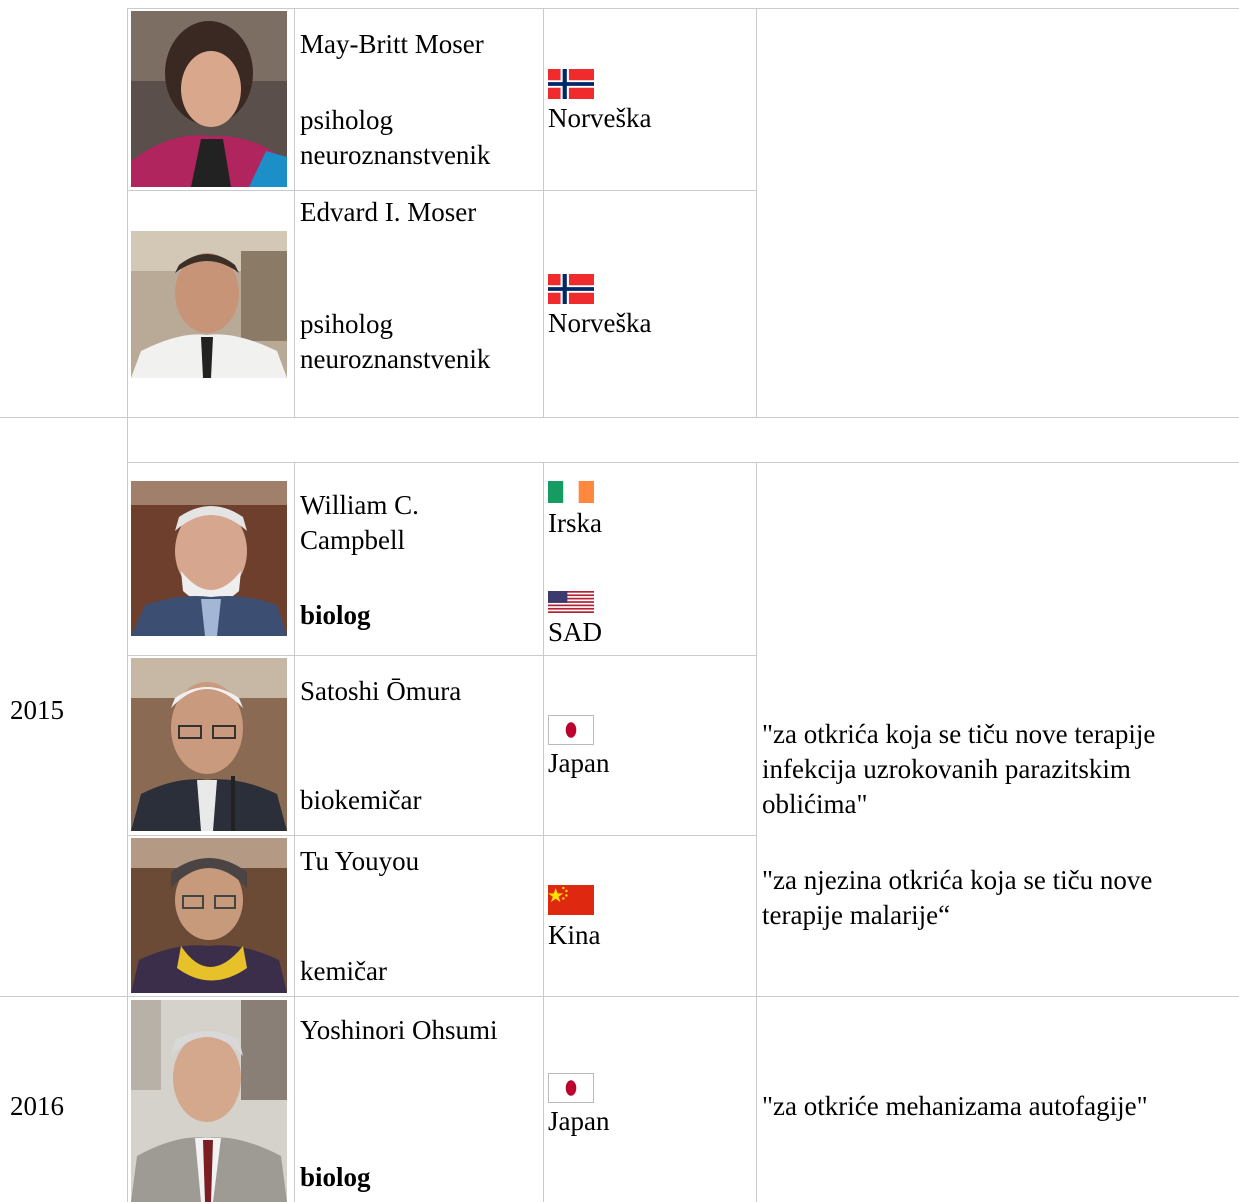 This screenshot has height=1202, width=1239. I want to click on laureate-photo-william-campbell, so click(209, 558).